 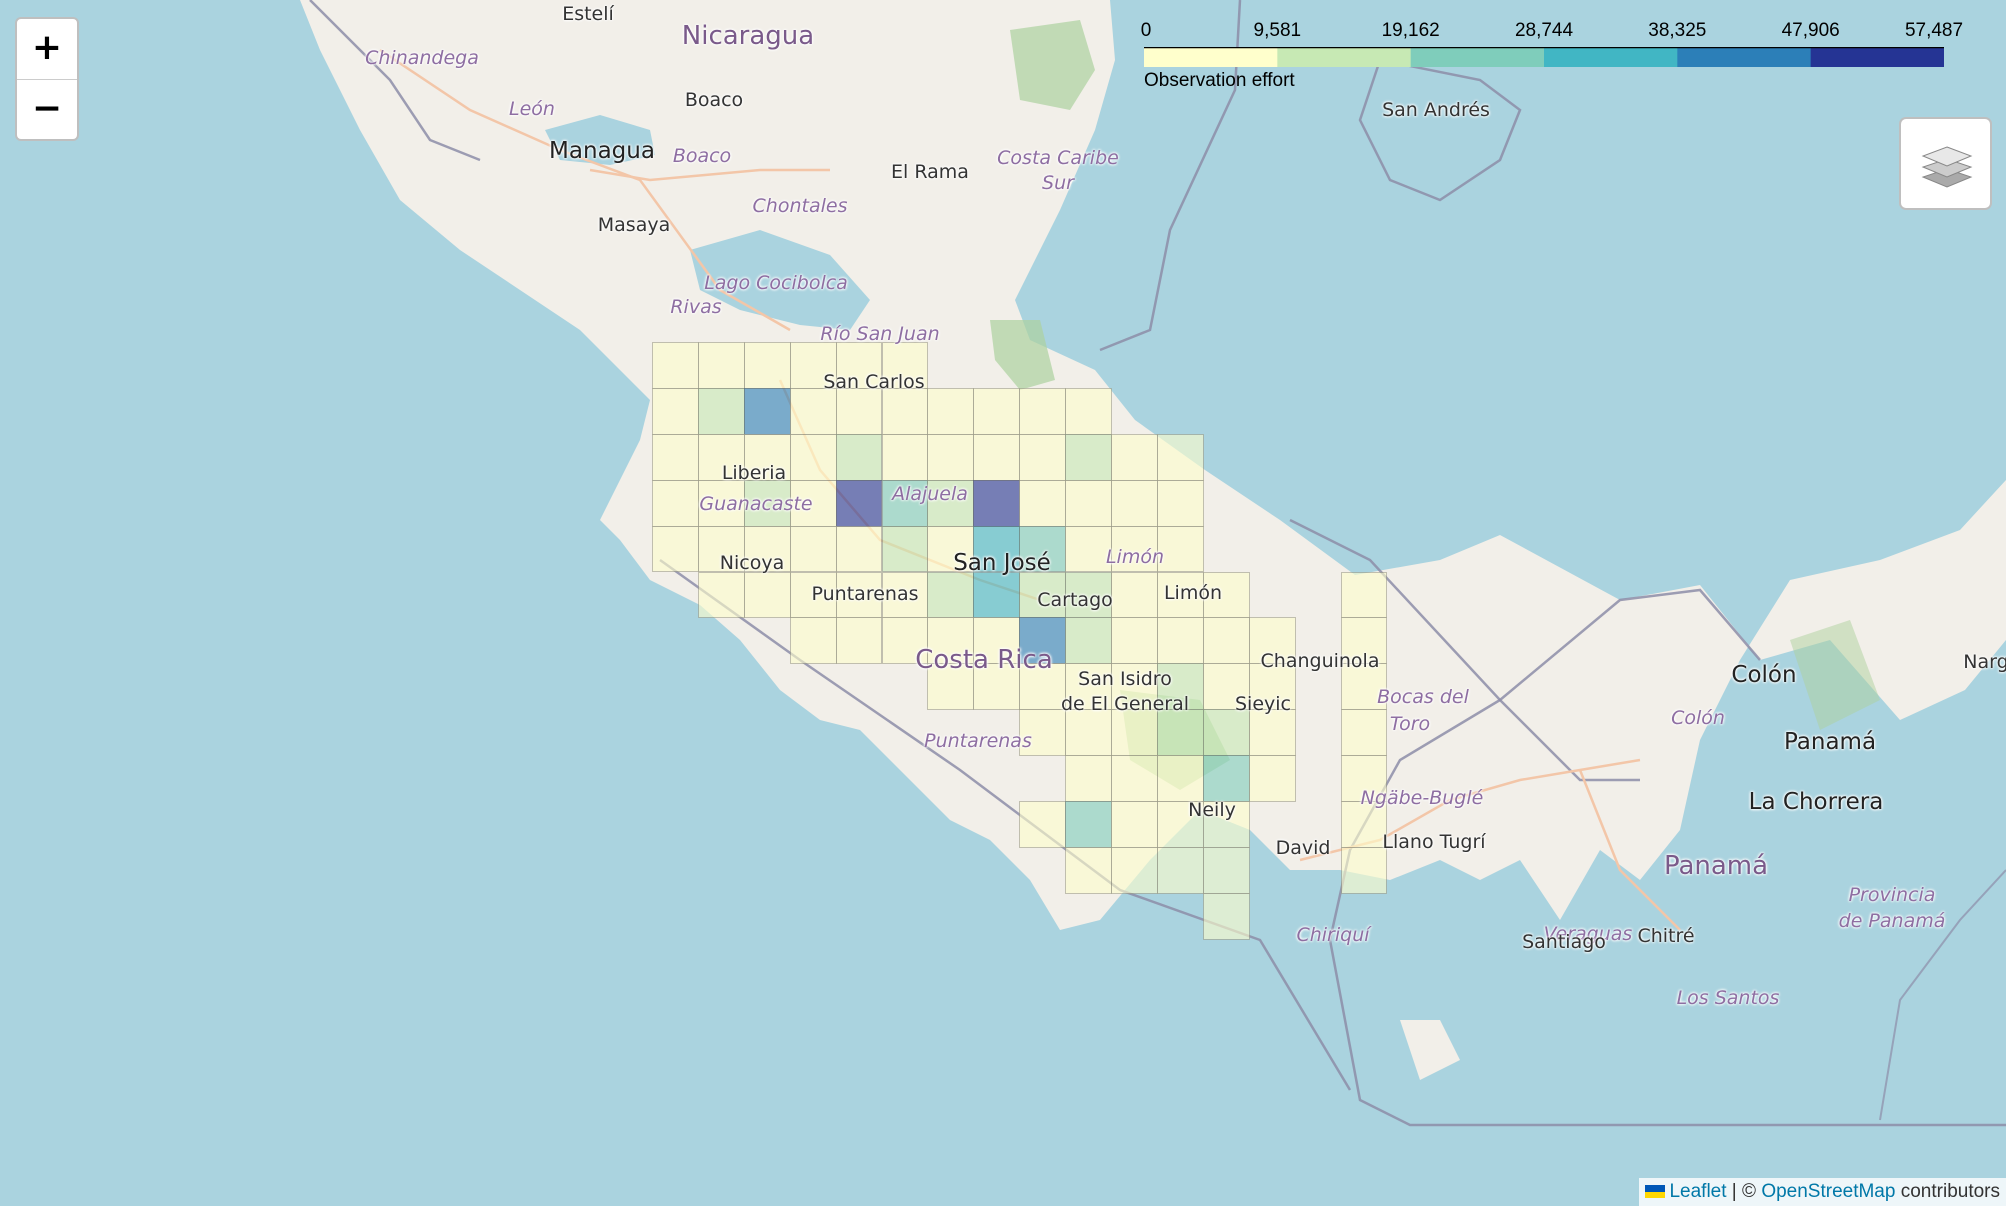 I want to click on zoom-out-button: −, so click(x=47, y=109).